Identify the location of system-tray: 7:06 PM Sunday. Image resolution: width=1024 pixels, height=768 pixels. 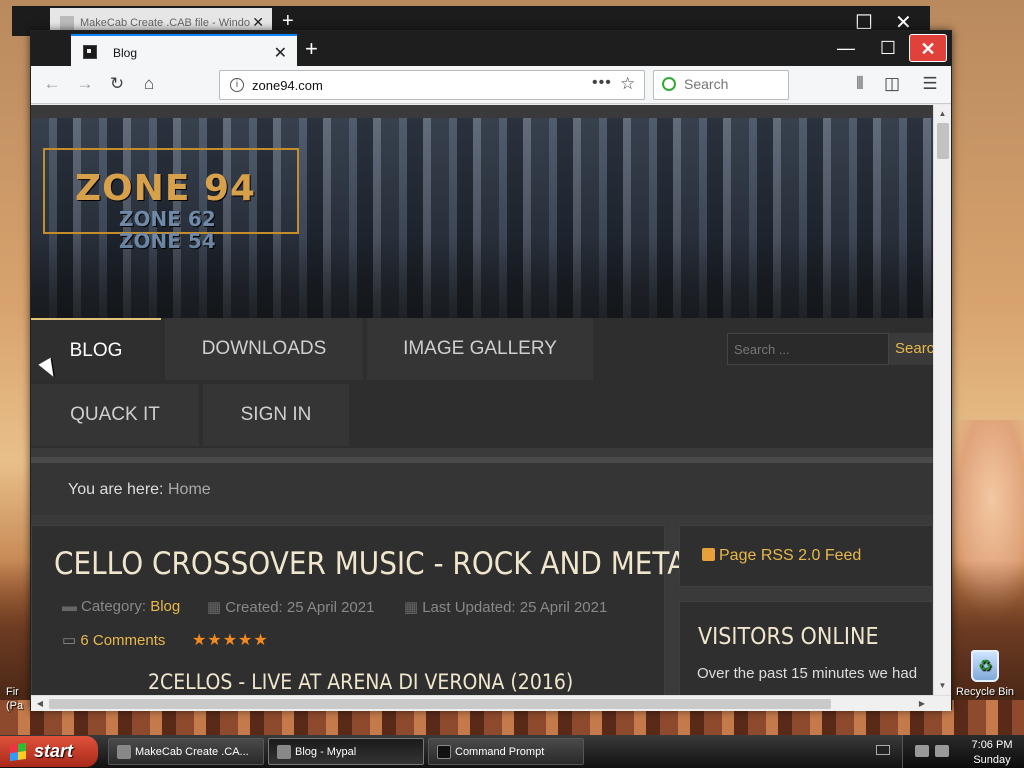
(963, 751).